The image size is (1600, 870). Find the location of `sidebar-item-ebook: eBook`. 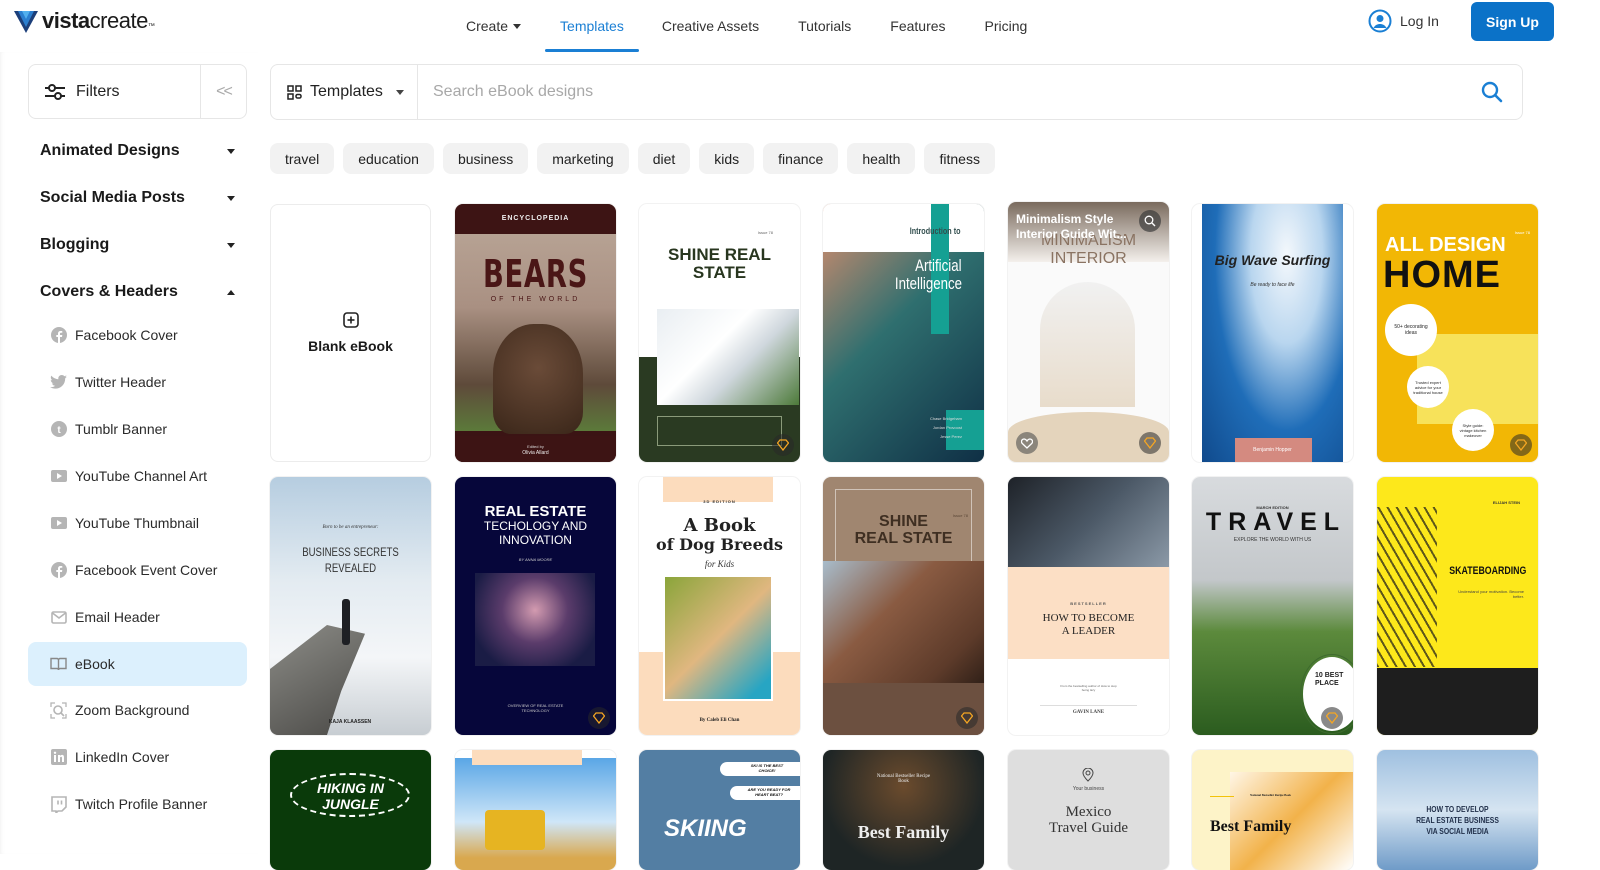

sidebar-item-ebook: eBook is located at coordinates (137, 664).